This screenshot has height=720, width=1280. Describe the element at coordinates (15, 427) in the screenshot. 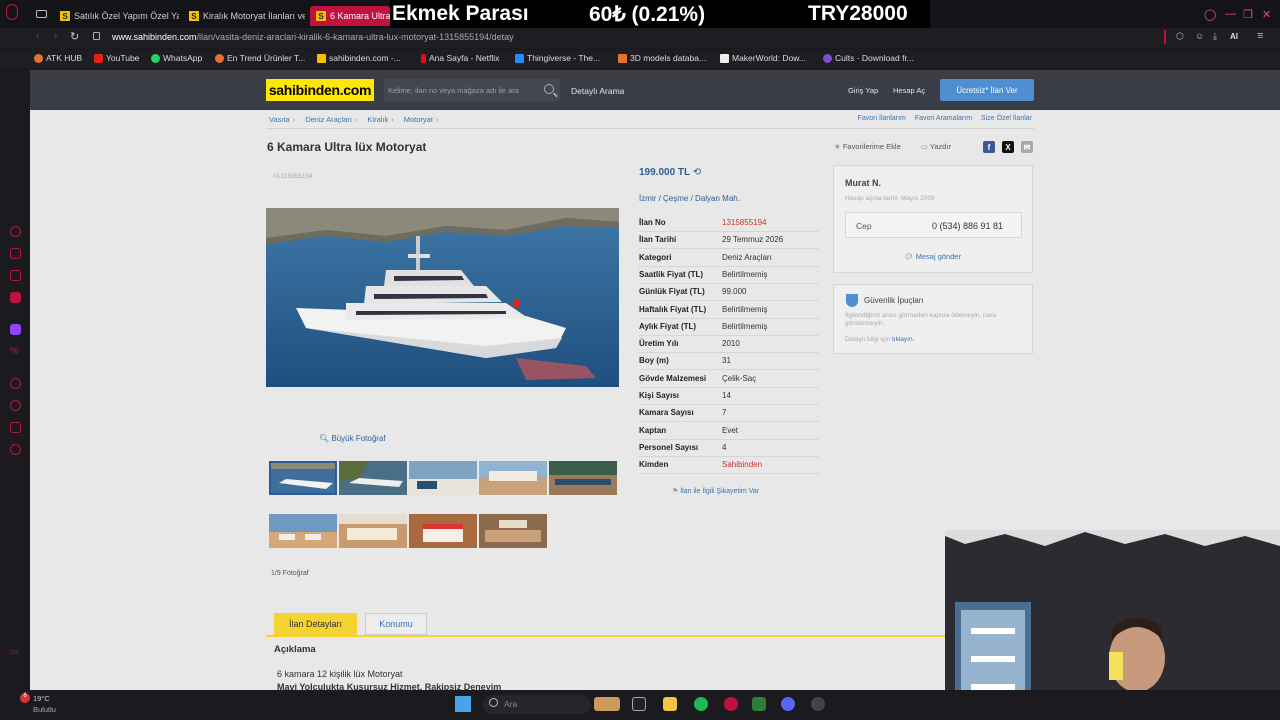

I see `extensions-icon` at that location.